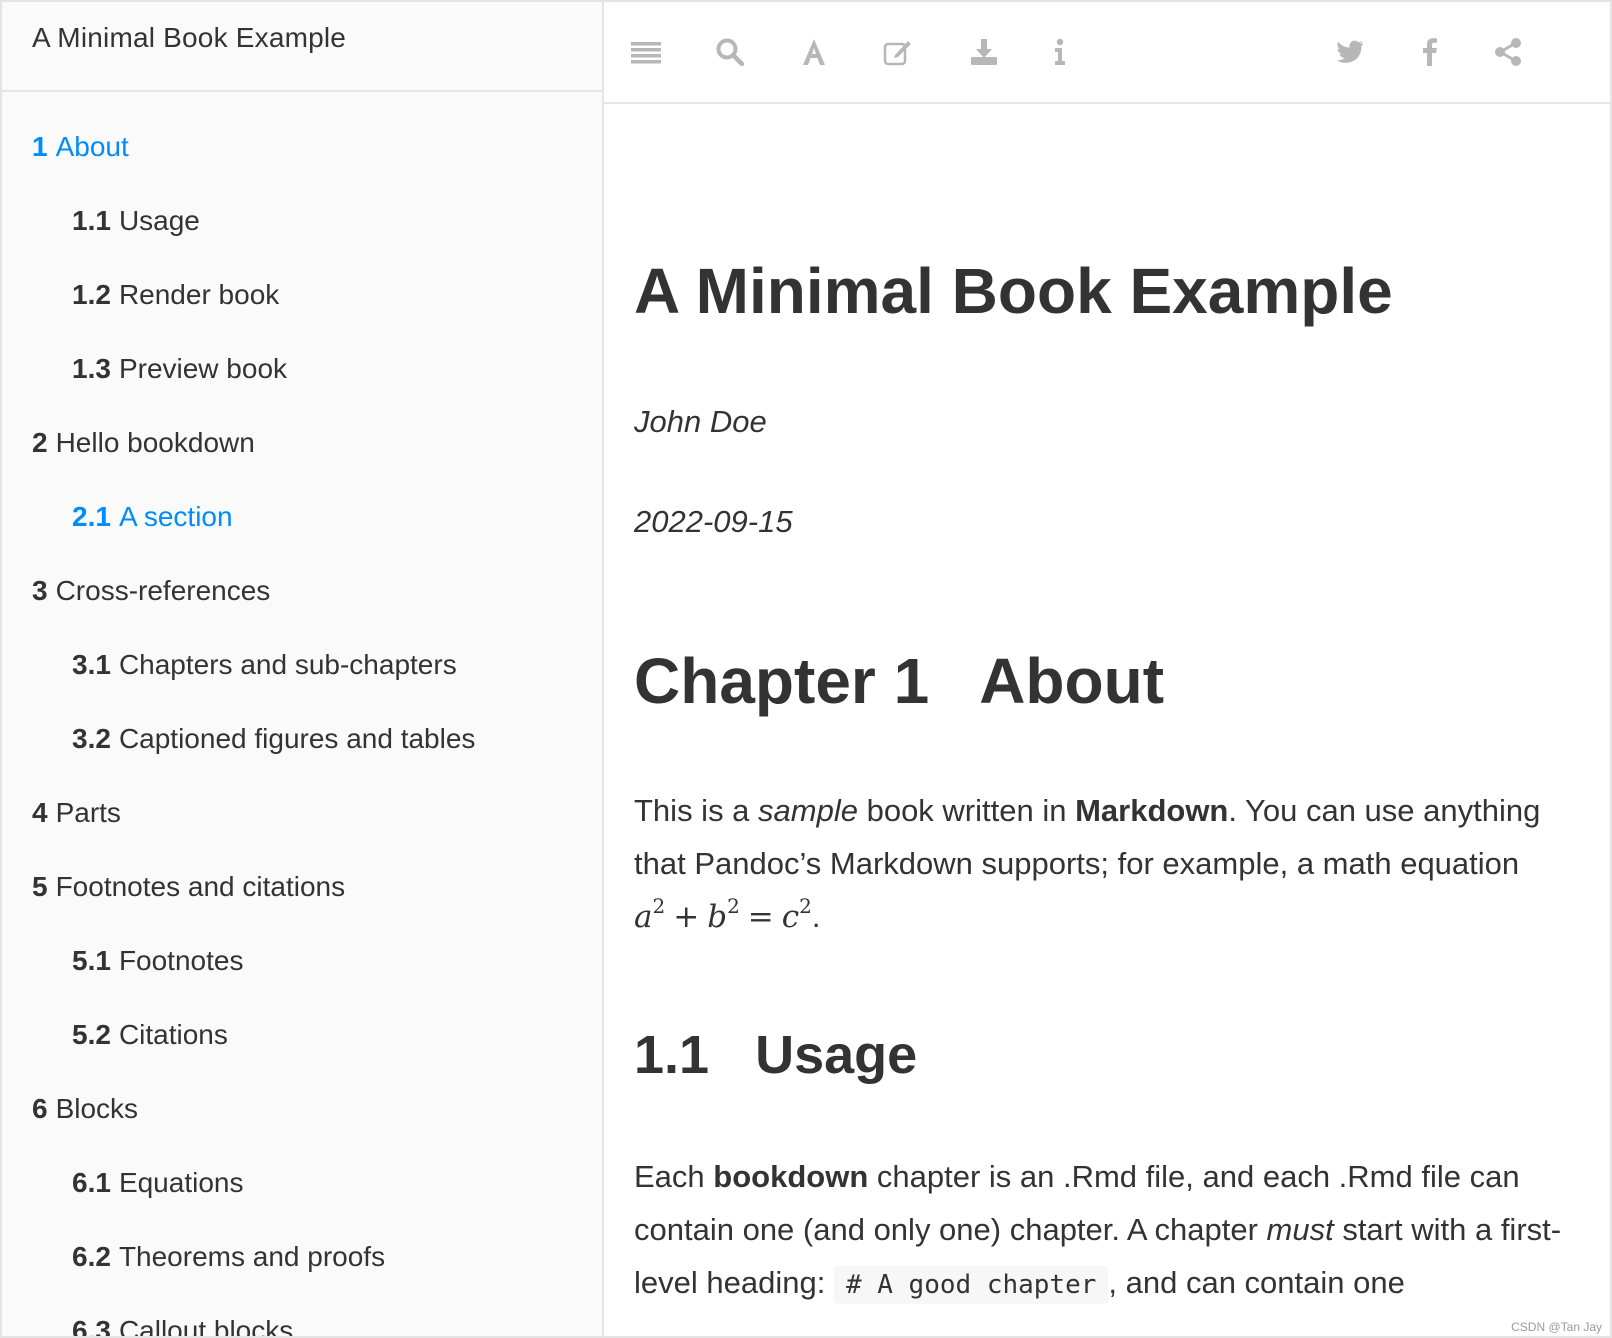 The image size is (1612, 1338). I want to click on download-icon, so click(984, 52).